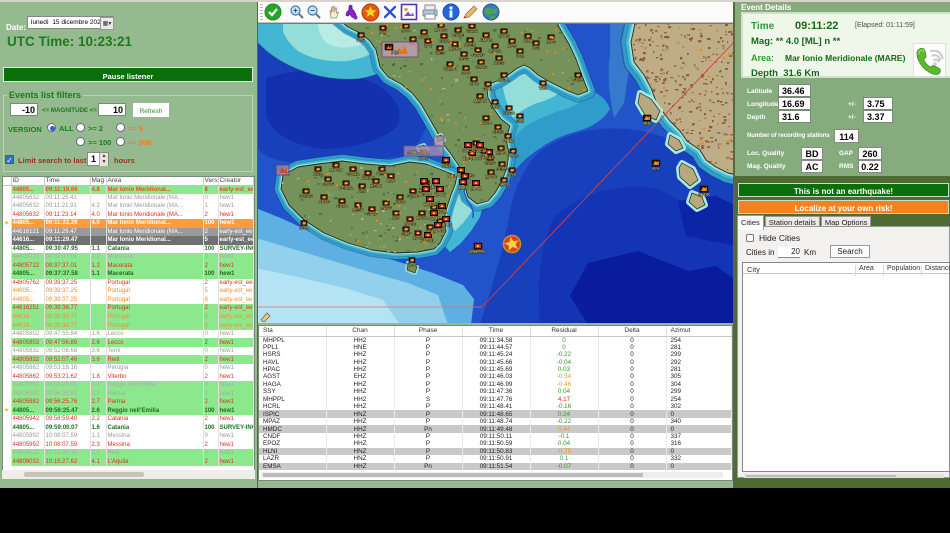  I want to click on svg-text: KIA, so click(655, 168).